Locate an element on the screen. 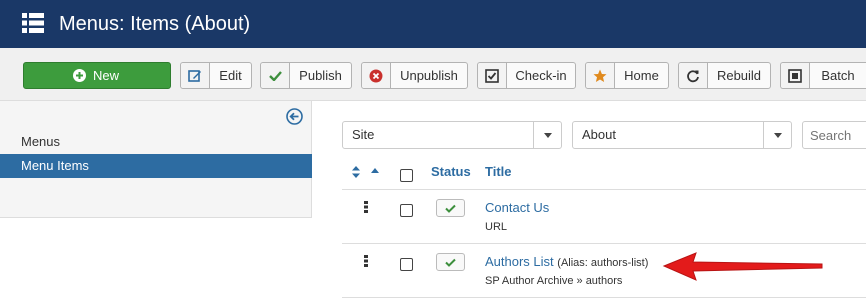 This screenshot has width=866, height=299. batch-button: Batch is located at coordinates (823, 75).